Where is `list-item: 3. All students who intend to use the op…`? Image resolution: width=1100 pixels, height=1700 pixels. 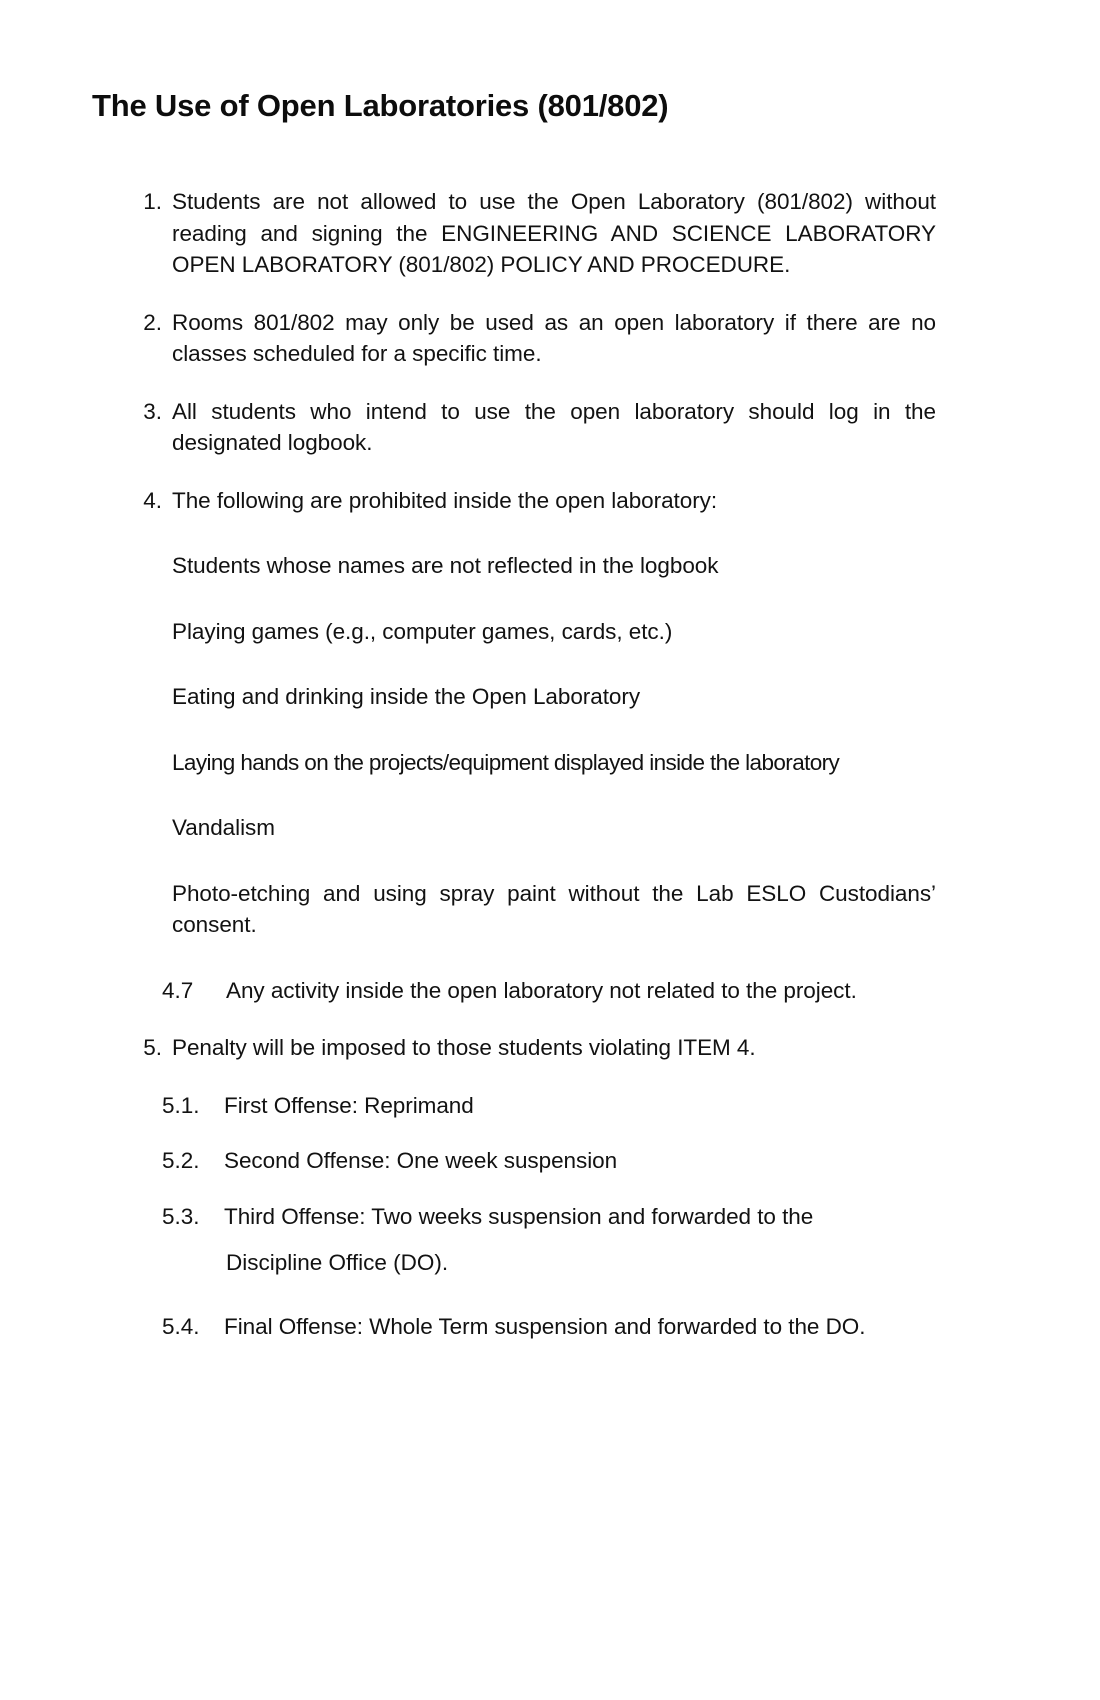 list-item: 3. All students who intend to use the op… is located at coordinates (522, 427).